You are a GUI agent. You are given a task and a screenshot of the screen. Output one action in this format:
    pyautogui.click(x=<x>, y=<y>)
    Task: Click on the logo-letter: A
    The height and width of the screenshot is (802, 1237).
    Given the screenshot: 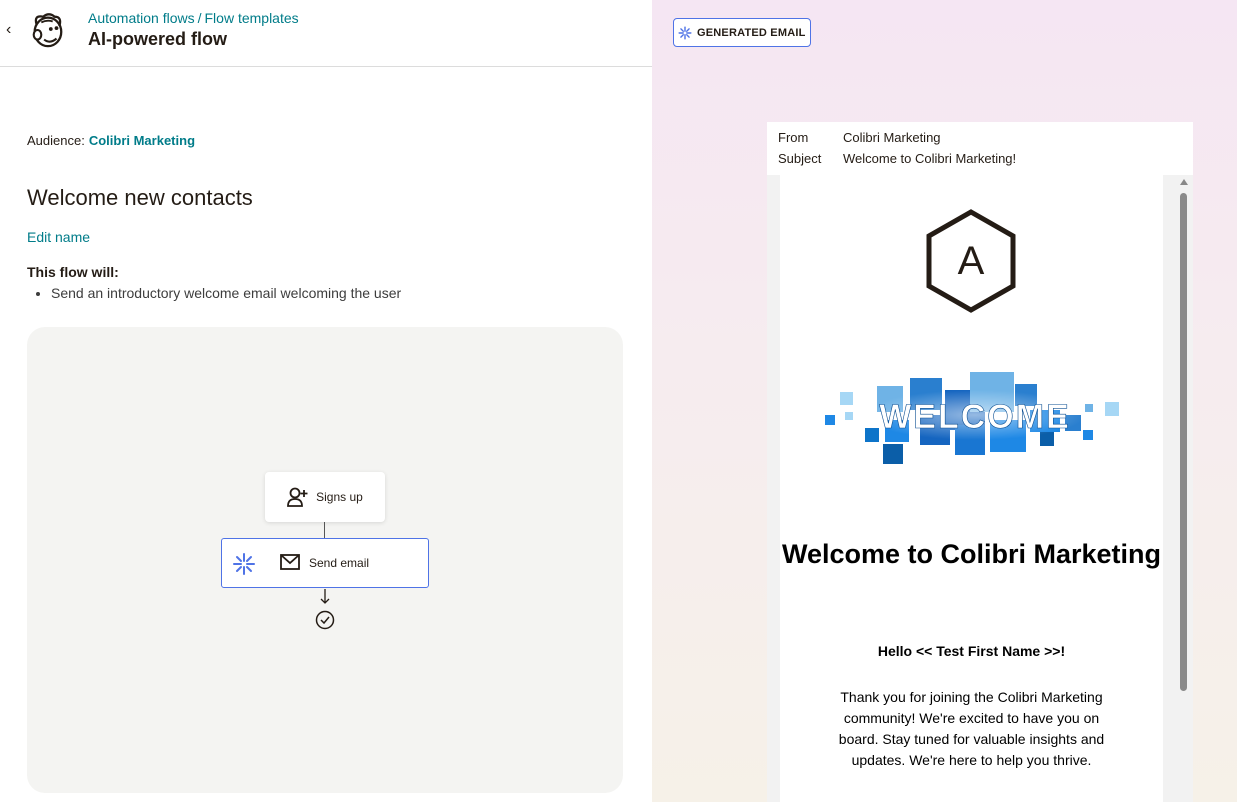 What is the action you would take?
    pyautogui.click(x=971, y=261)
    